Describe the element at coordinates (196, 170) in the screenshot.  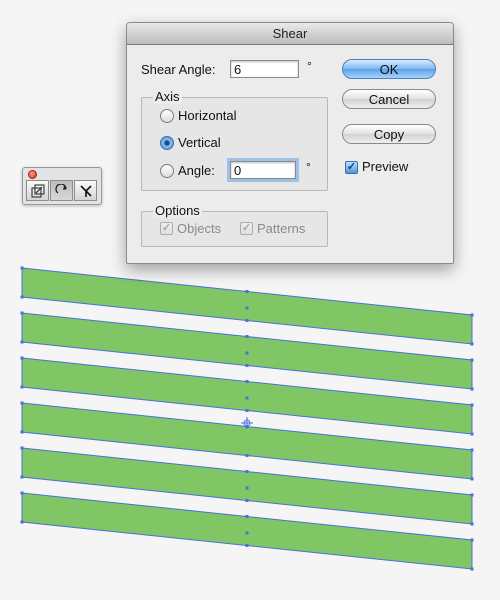
I see `angle-label: Angle:` at that location.